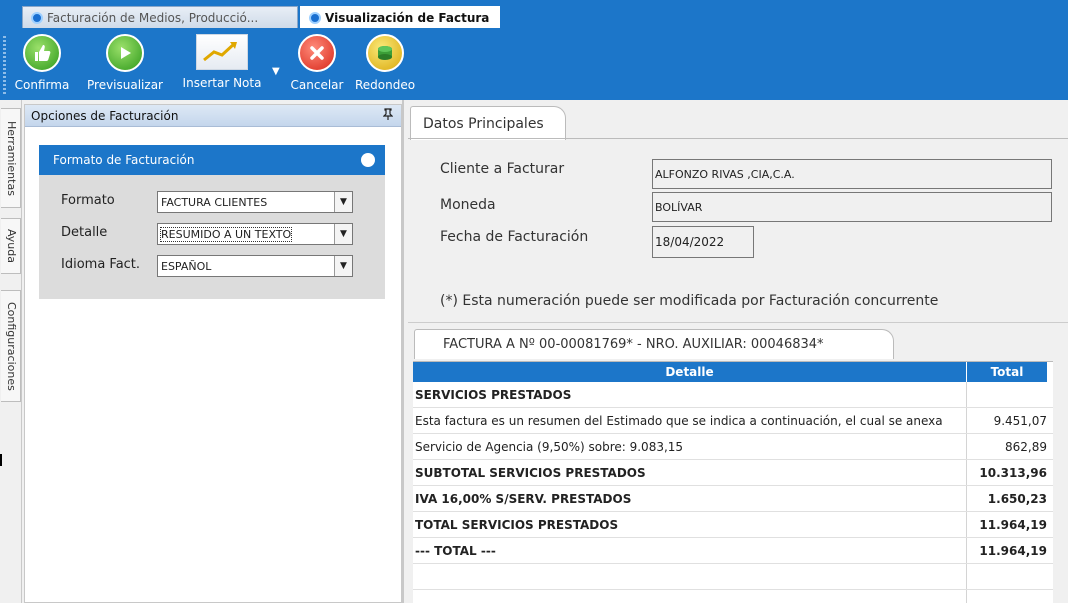  Describe the element at coordinates (222, 83) in the screenshot. I see `insertar-nota-label: Insertar Nota` at that location.